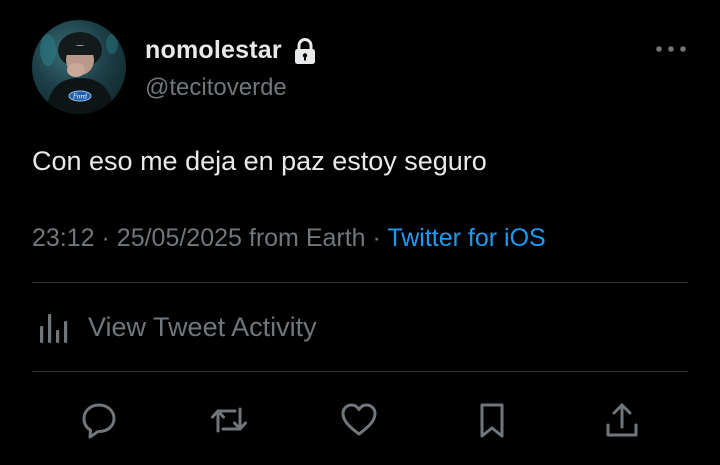 The height and width of the screenshot is (465, 720). I want to click on retweet-icon, so click(229, 420).